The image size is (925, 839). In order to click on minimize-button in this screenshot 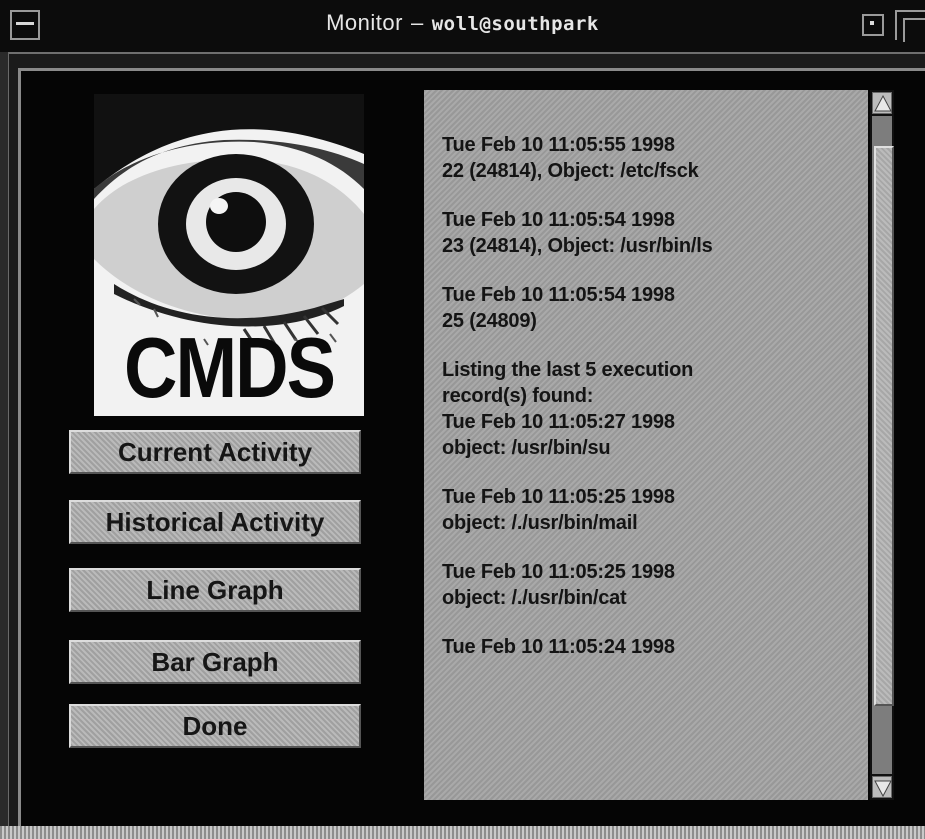, I will do `click(873, 25)`.